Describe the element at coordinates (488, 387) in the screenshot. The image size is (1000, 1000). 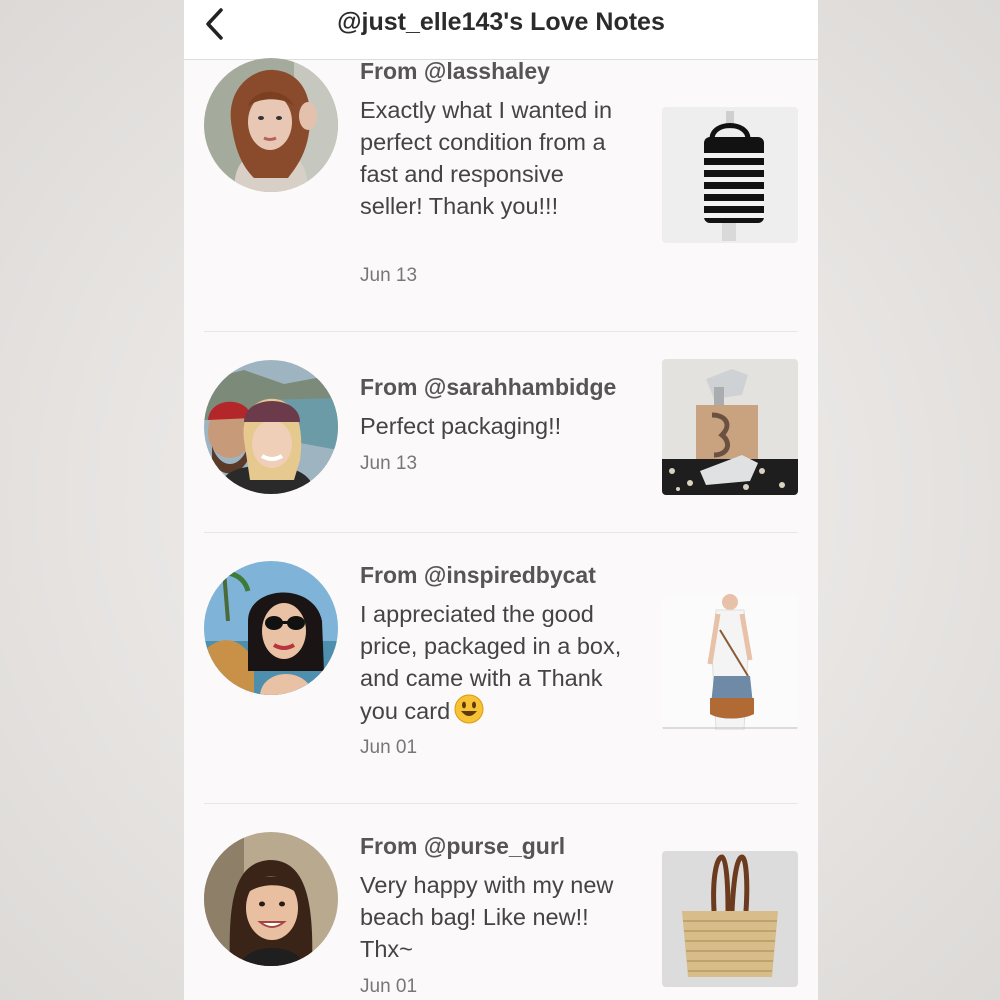
I see `note-sender: From @sarahhambidge` at that location.